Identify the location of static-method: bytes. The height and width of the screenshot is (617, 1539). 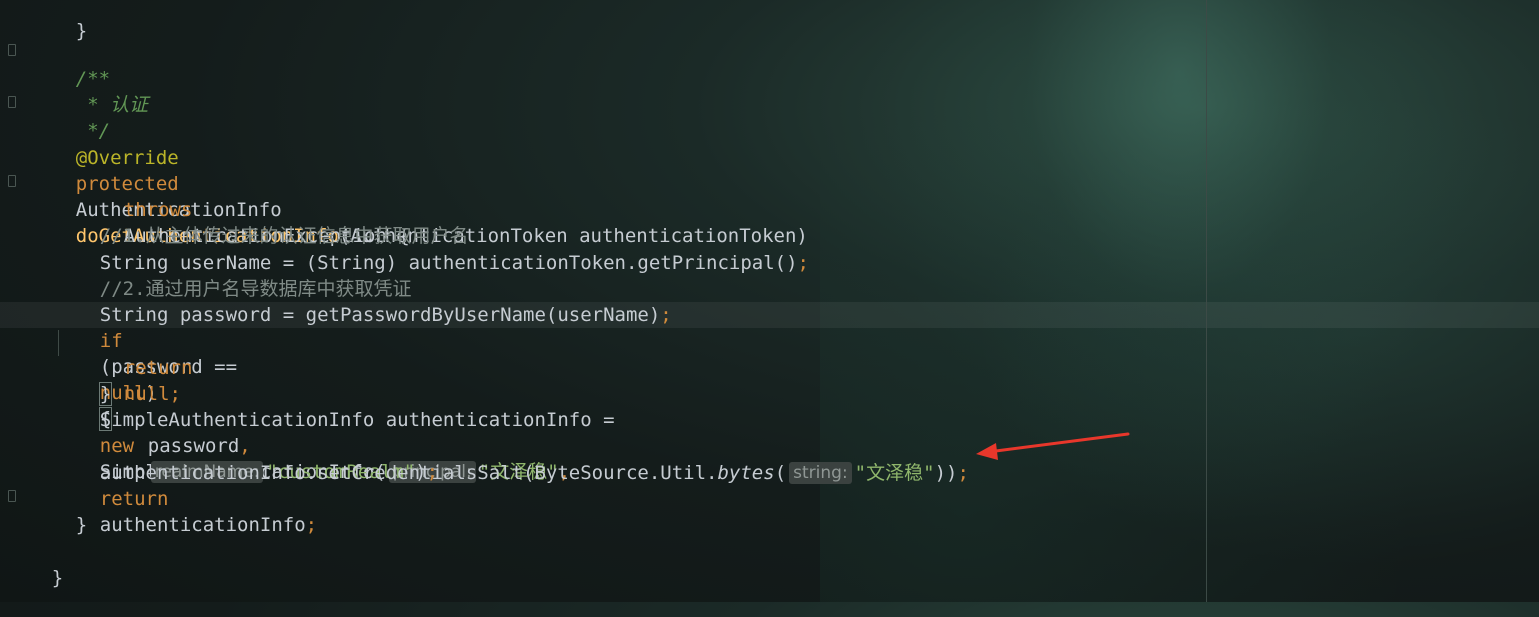
(746, 473).